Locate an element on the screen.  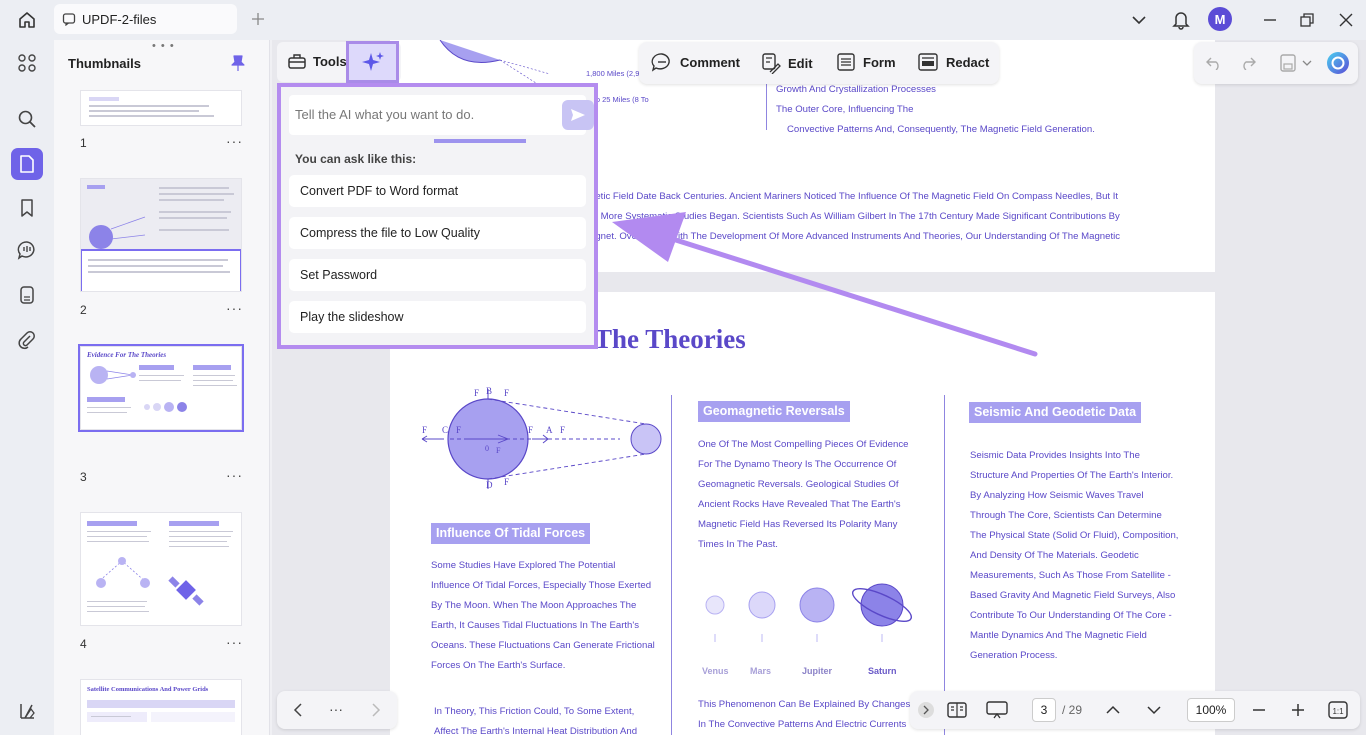
minimize-icon is located at coordinates (1270, 20).